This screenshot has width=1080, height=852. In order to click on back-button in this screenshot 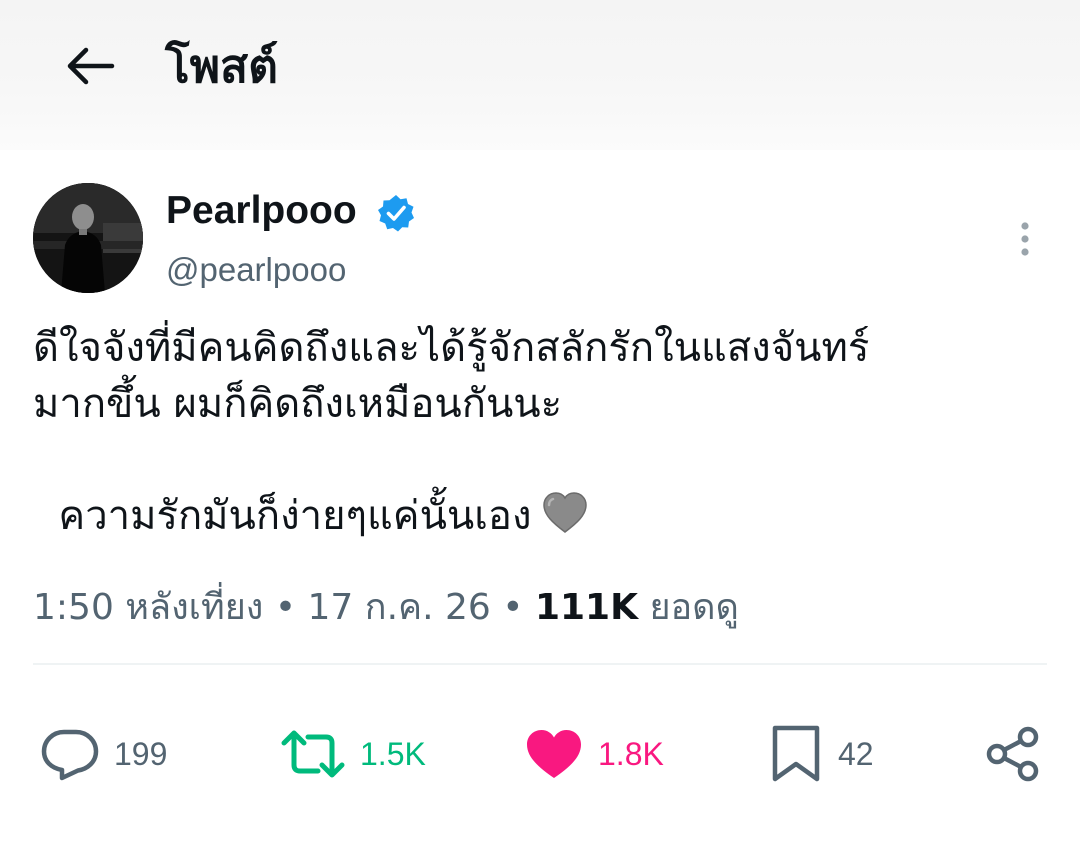, I will do `click(90, 66)`.